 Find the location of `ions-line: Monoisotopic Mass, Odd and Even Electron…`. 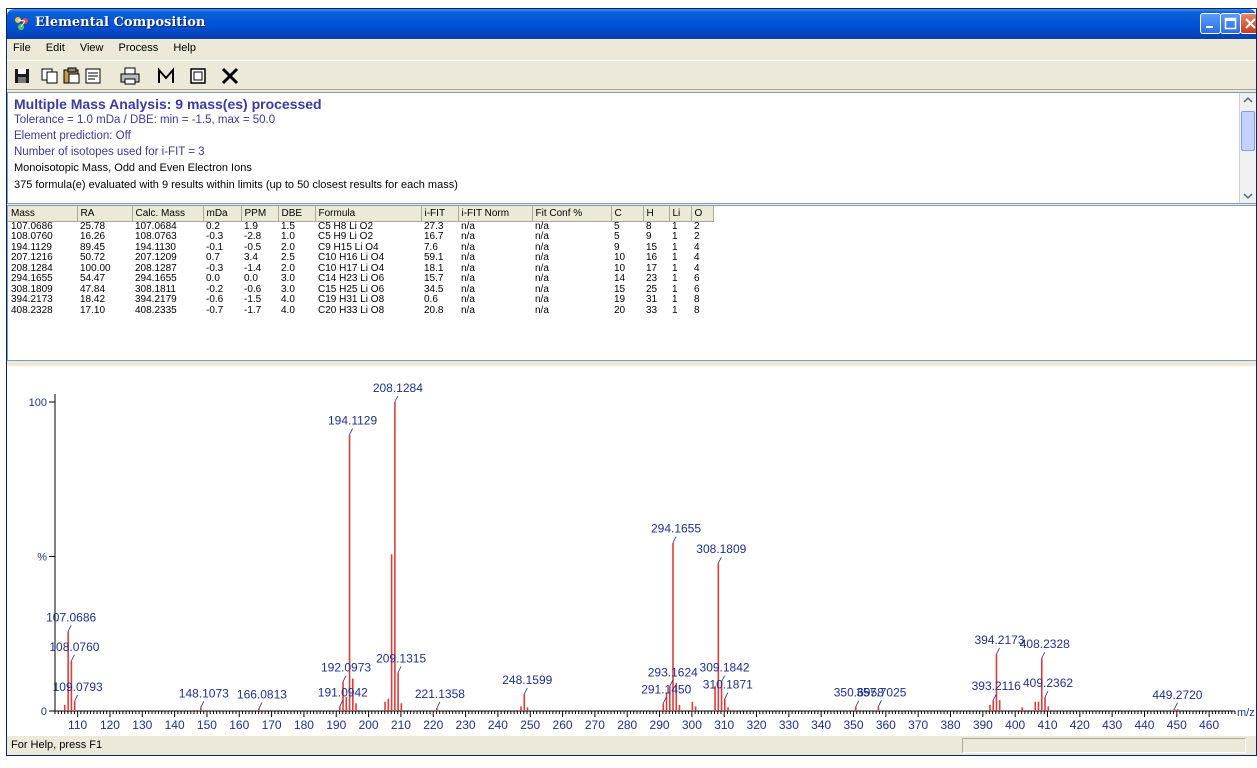

ions-line: Monoisotopic Mass, Odd and Even Electron… is located at coordinates (133, 168).